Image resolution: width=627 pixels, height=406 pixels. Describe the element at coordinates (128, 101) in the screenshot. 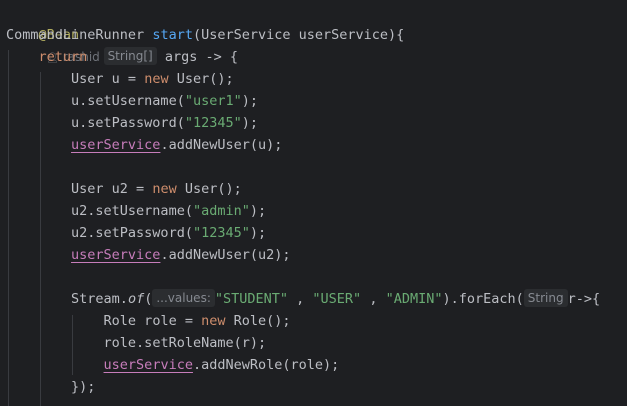

I see `code-text: u.setUsername(` at that location.